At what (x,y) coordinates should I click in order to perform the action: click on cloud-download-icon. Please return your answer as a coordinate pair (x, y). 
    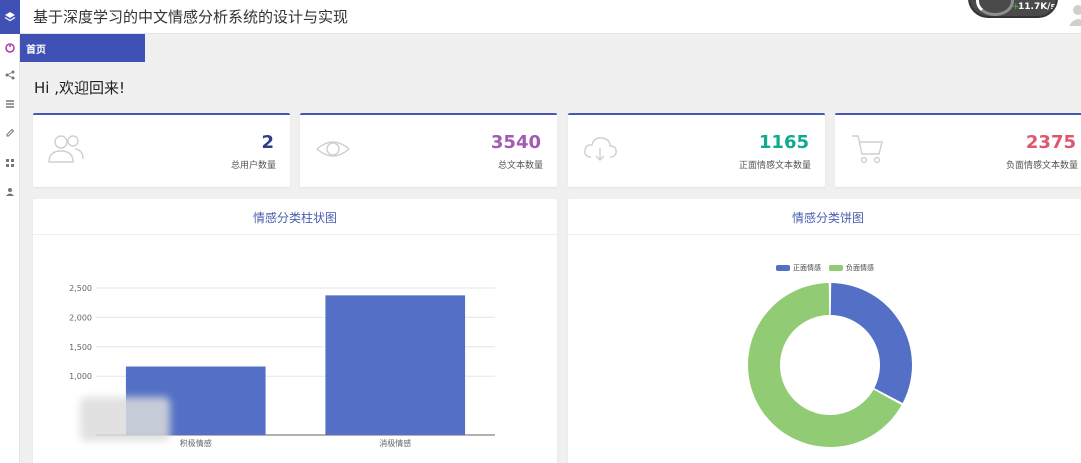
    Looking at the image, I should click on (600, 149).